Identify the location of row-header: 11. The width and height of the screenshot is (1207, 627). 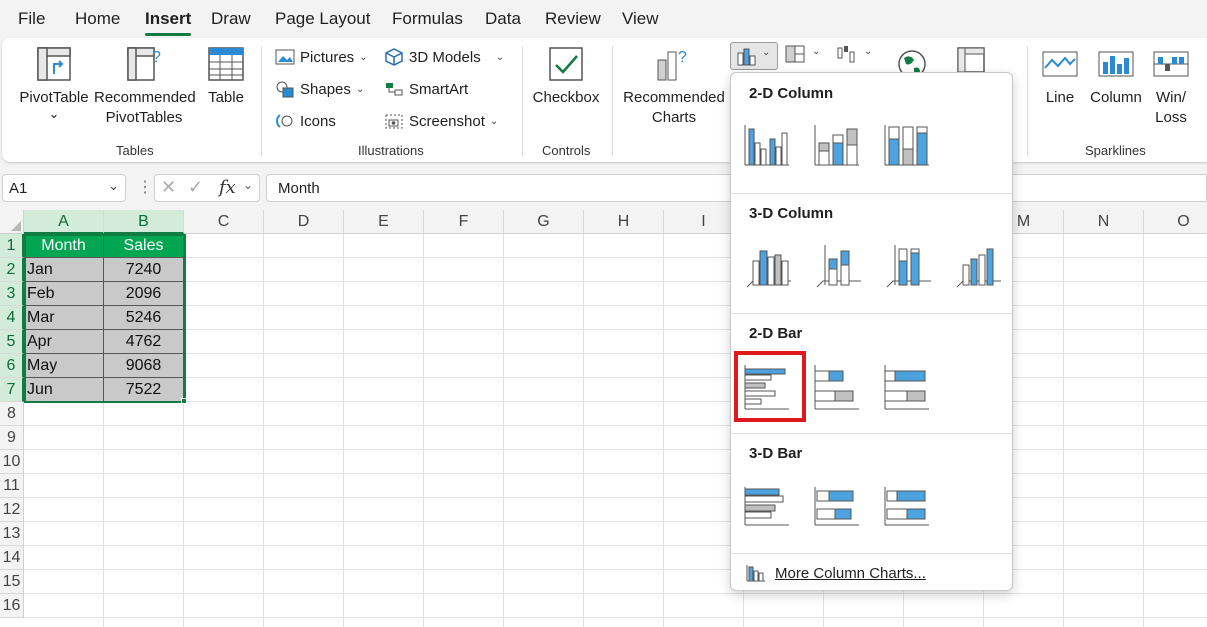
(12, 486).